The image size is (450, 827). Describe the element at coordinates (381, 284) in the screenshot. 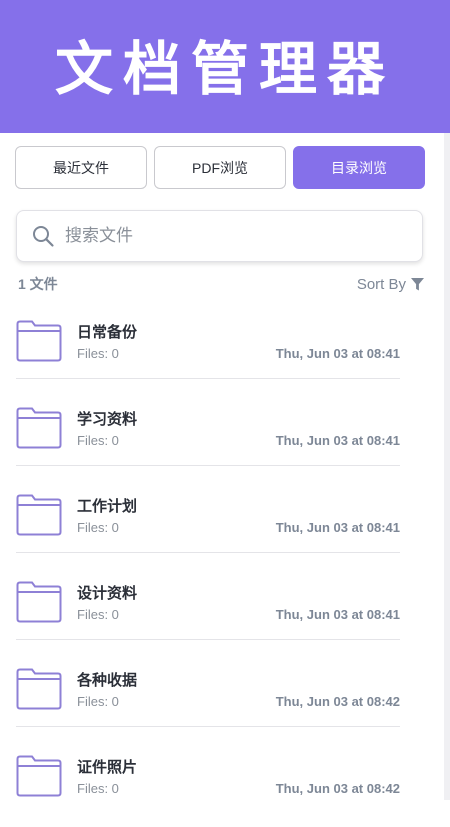

I see `sort-by-label: Sort By` at that location.